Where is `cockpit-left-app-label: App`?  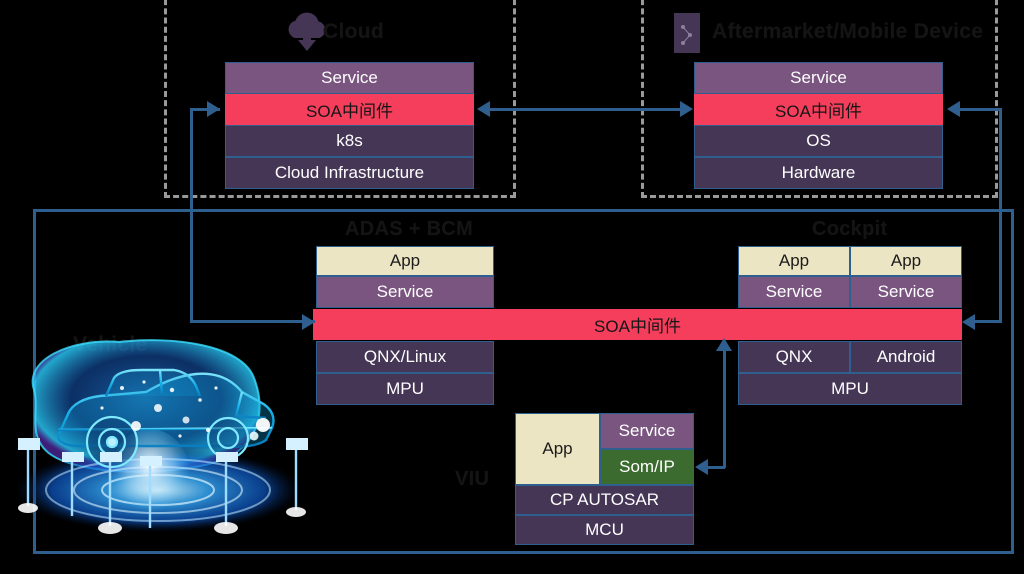
cockpit-left-app-label: App is located at coordinates (794, 260).